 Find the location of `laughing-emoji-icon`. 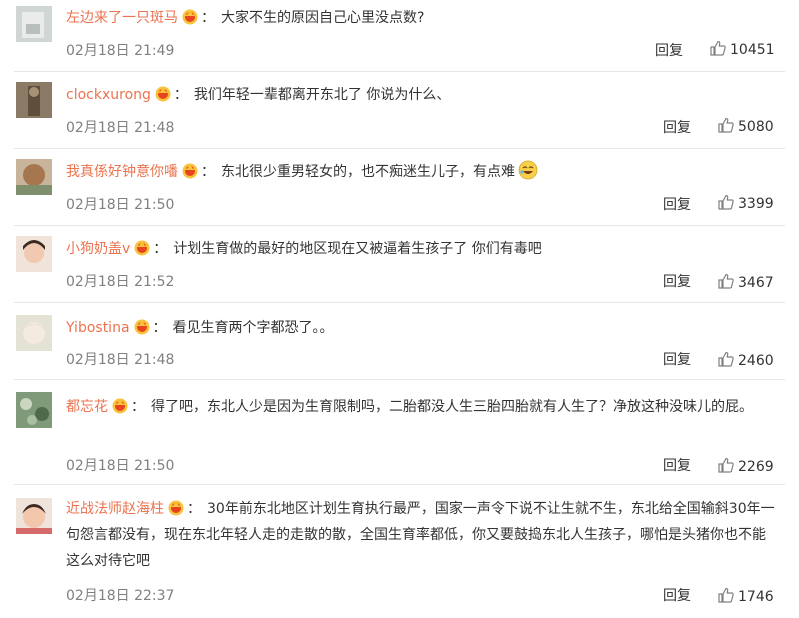

laughing-emoji-icon is located at coordinates (528, 170).